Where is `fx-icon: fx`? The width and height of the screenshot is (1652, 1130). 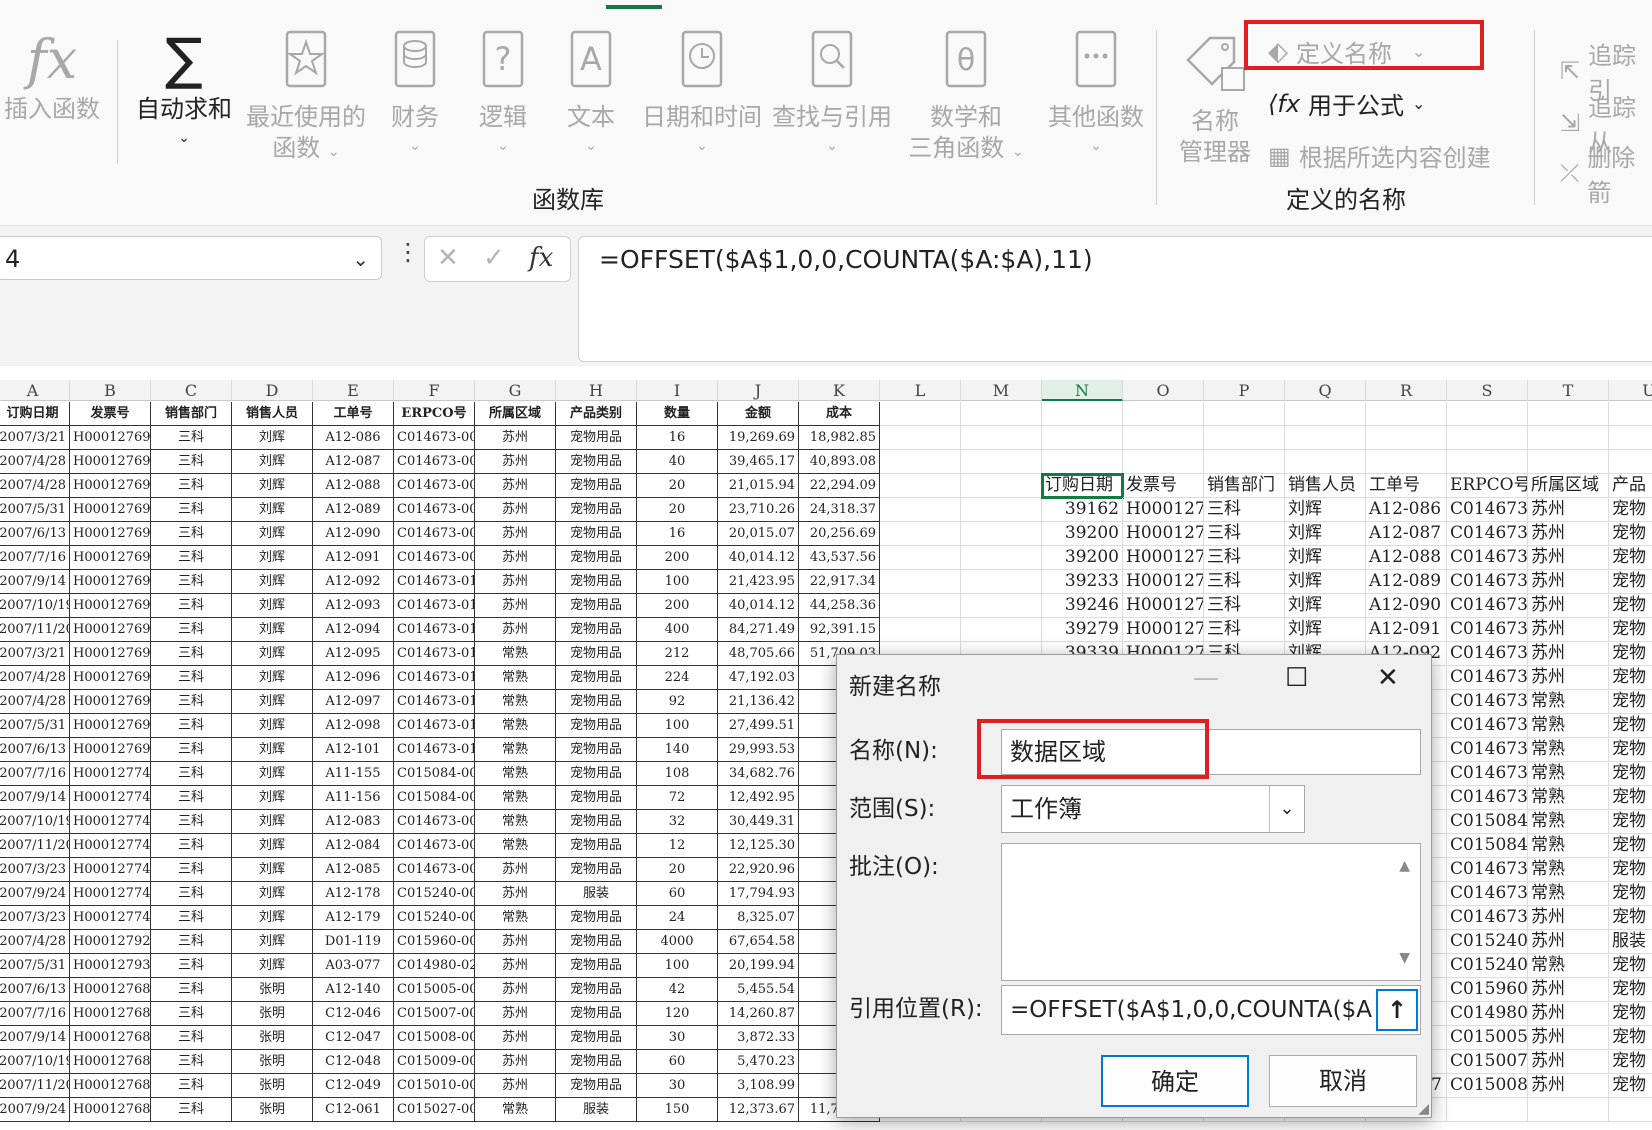 fx-icon: fx is located at coordinates (541, 258).